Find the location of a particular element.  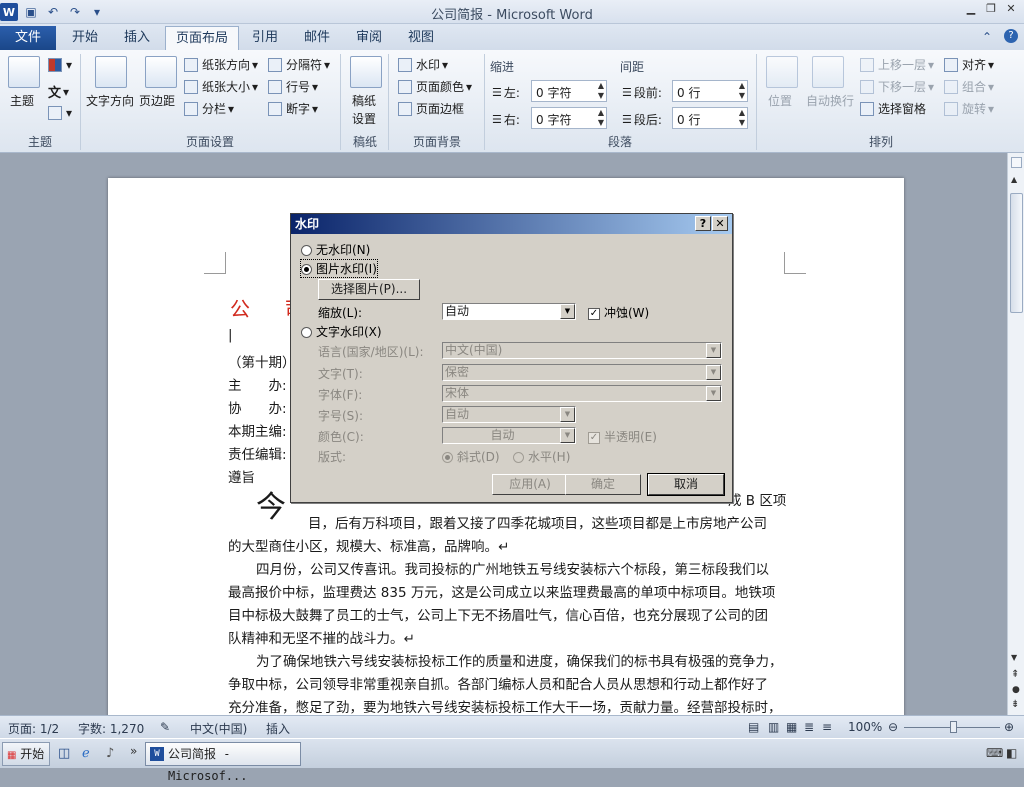

tab-home: 开始 is located at coordinates (85, 38).